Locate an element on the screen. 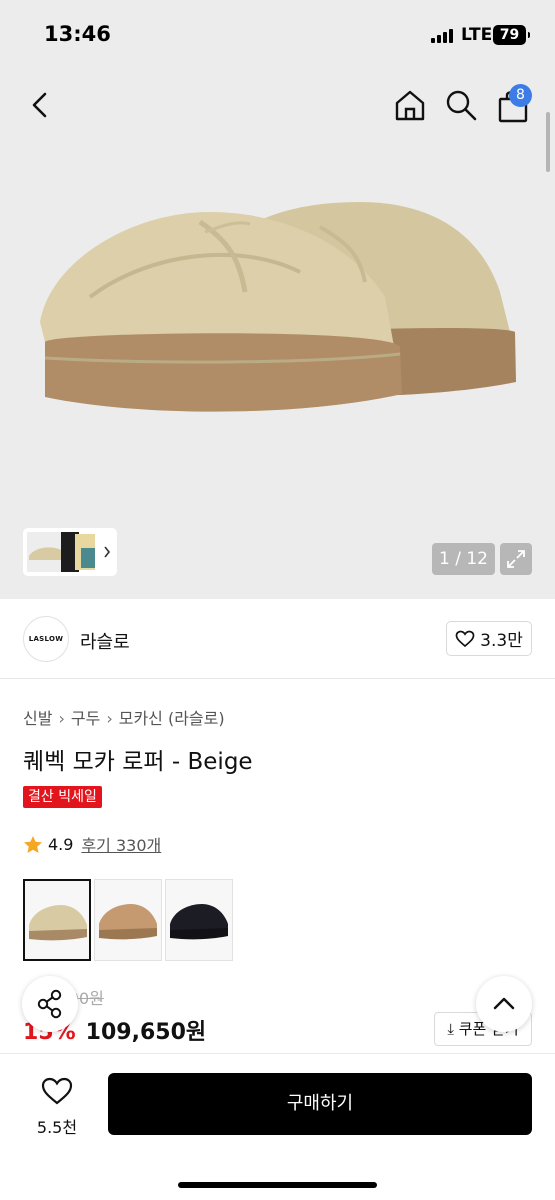  image-counter: 1 / 12 is located at coordinates (463, 559).